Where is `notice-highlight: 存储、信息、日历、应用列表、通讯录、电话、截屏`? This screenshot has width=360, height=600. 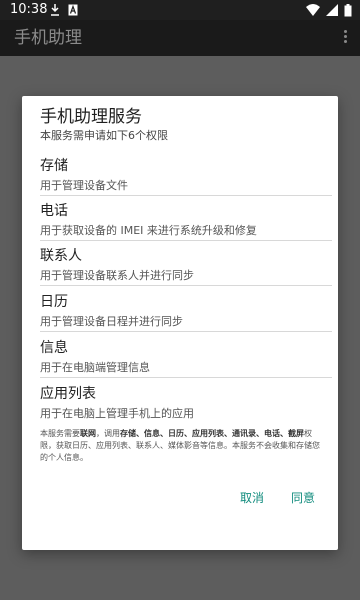 notice-highlight: 存储、信息、日历、应用列表、通讯录、电话、截屏 is located at coordinates (212, 433).